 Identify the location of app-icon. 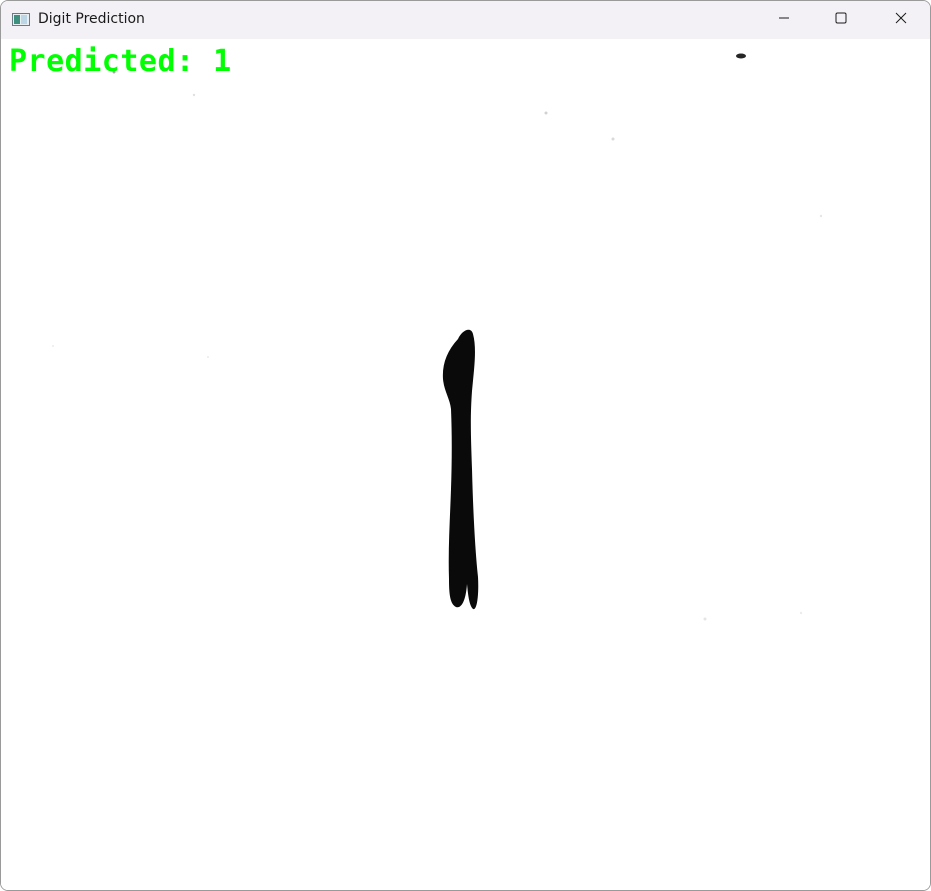
(21, 19).